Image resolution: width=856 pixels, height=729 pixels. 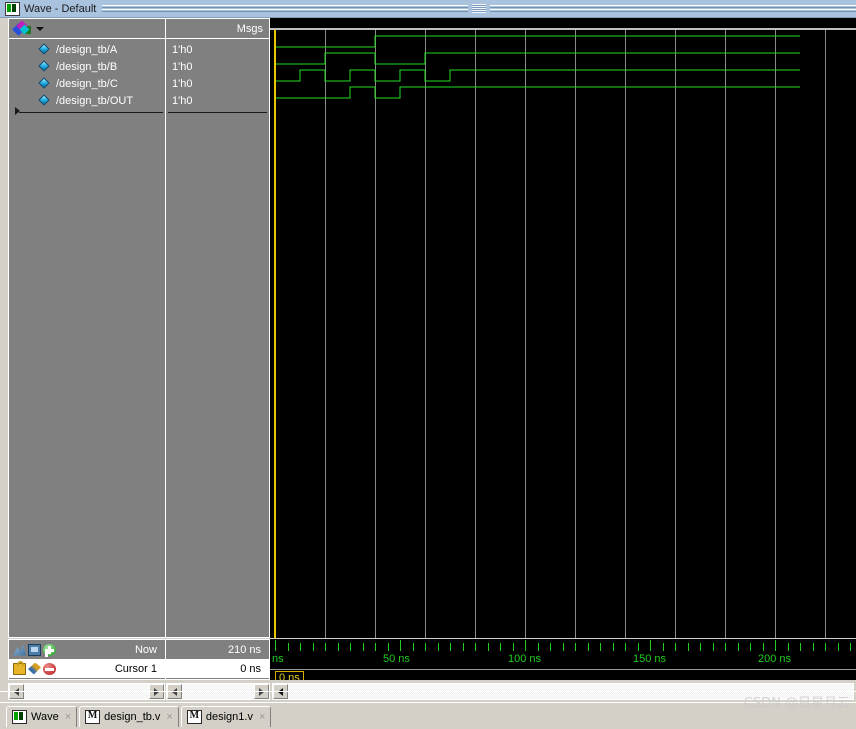 What do you see at coordinates (285, 8) in the screenshot?
I see `titlebar-grip` at bounding box center [285, 8].